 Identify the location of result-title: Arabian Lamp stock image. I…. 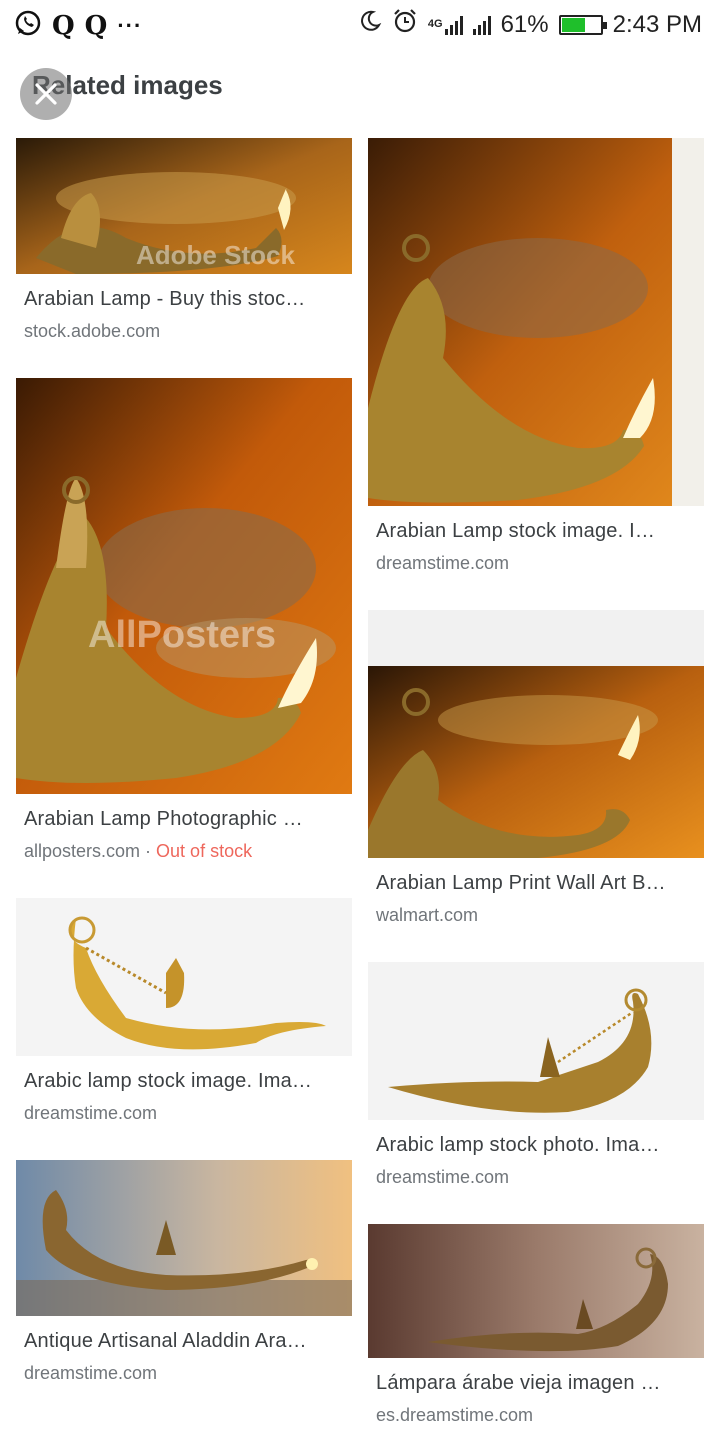
(536, 531).